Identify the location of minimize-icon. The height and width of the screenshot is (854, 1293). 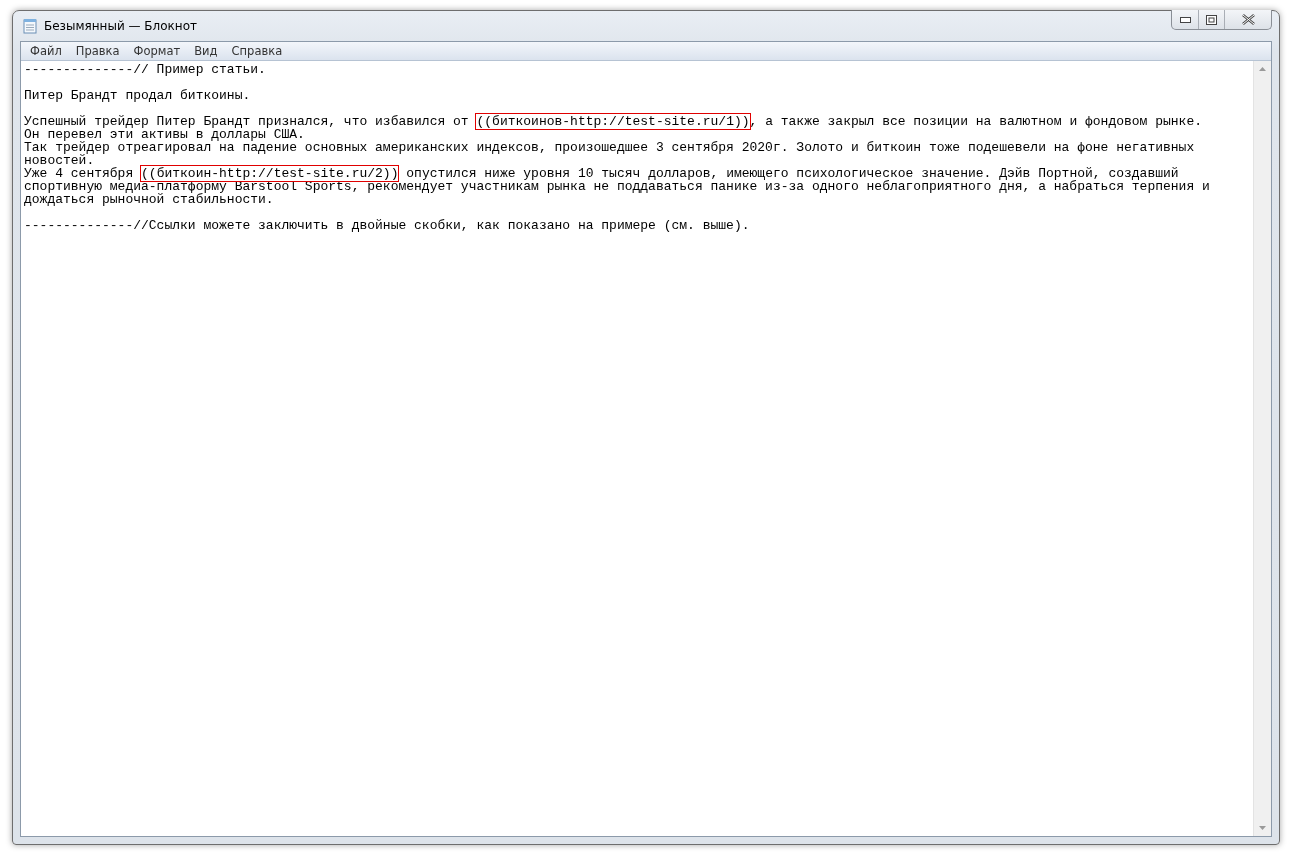
(1185, 19).